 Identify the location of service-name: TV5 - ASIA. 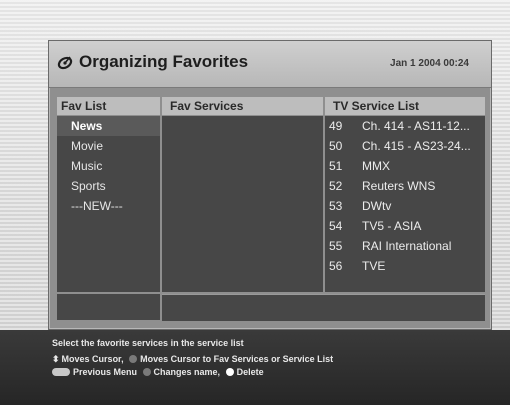
(392, 226).